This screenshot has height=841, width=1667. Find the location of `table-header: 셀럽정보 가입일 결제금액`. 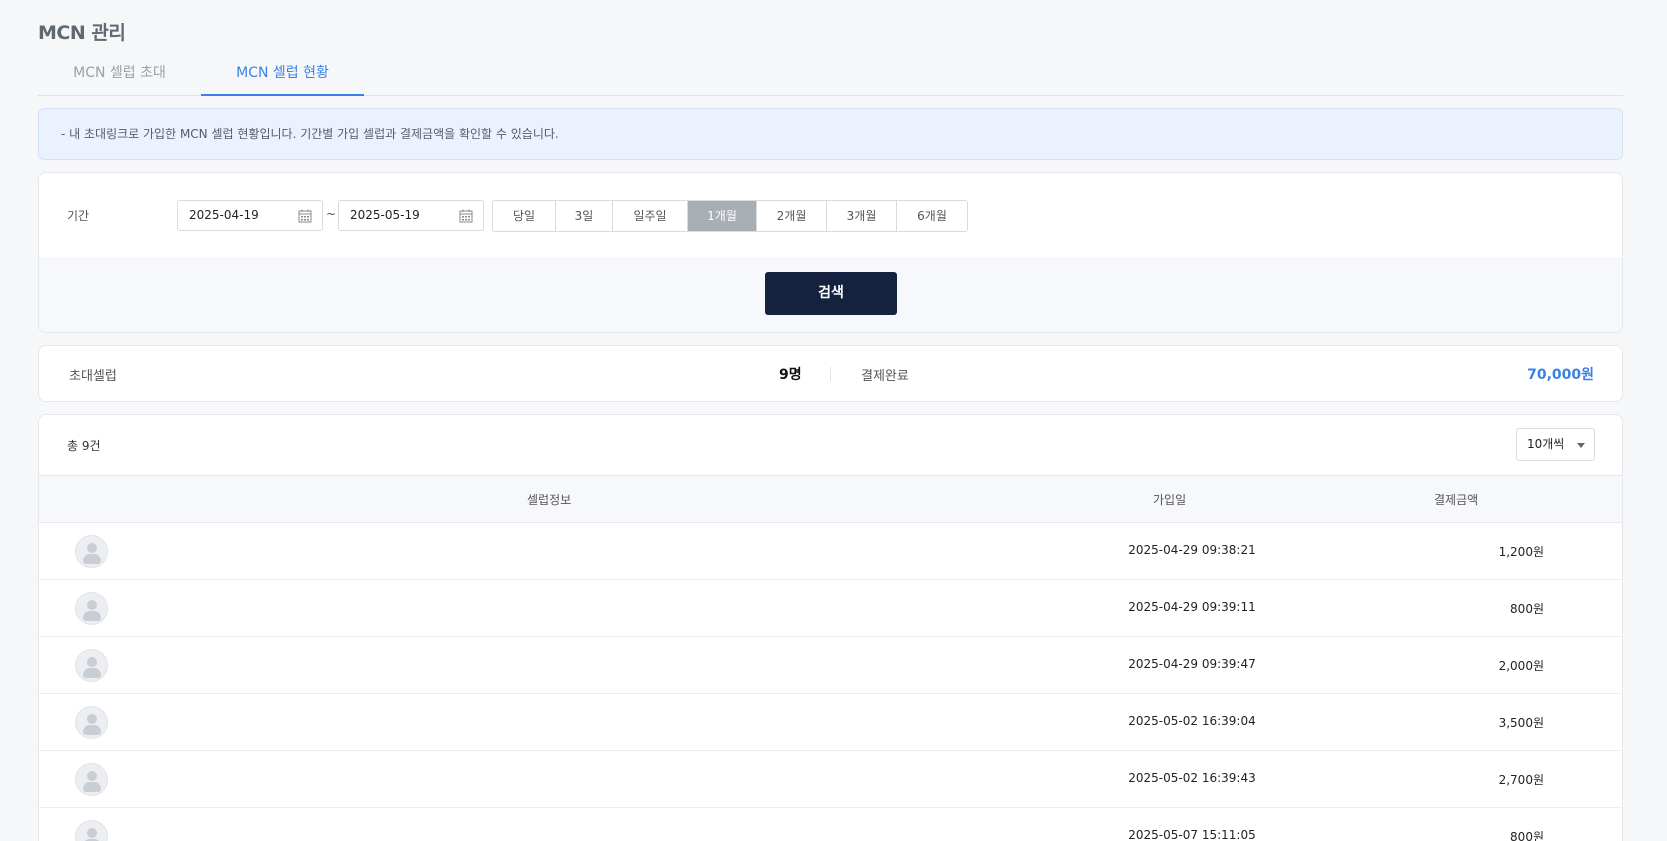

table-header: 셀럽정보 가입일 결제금액 is located at coordinates (830, 499).